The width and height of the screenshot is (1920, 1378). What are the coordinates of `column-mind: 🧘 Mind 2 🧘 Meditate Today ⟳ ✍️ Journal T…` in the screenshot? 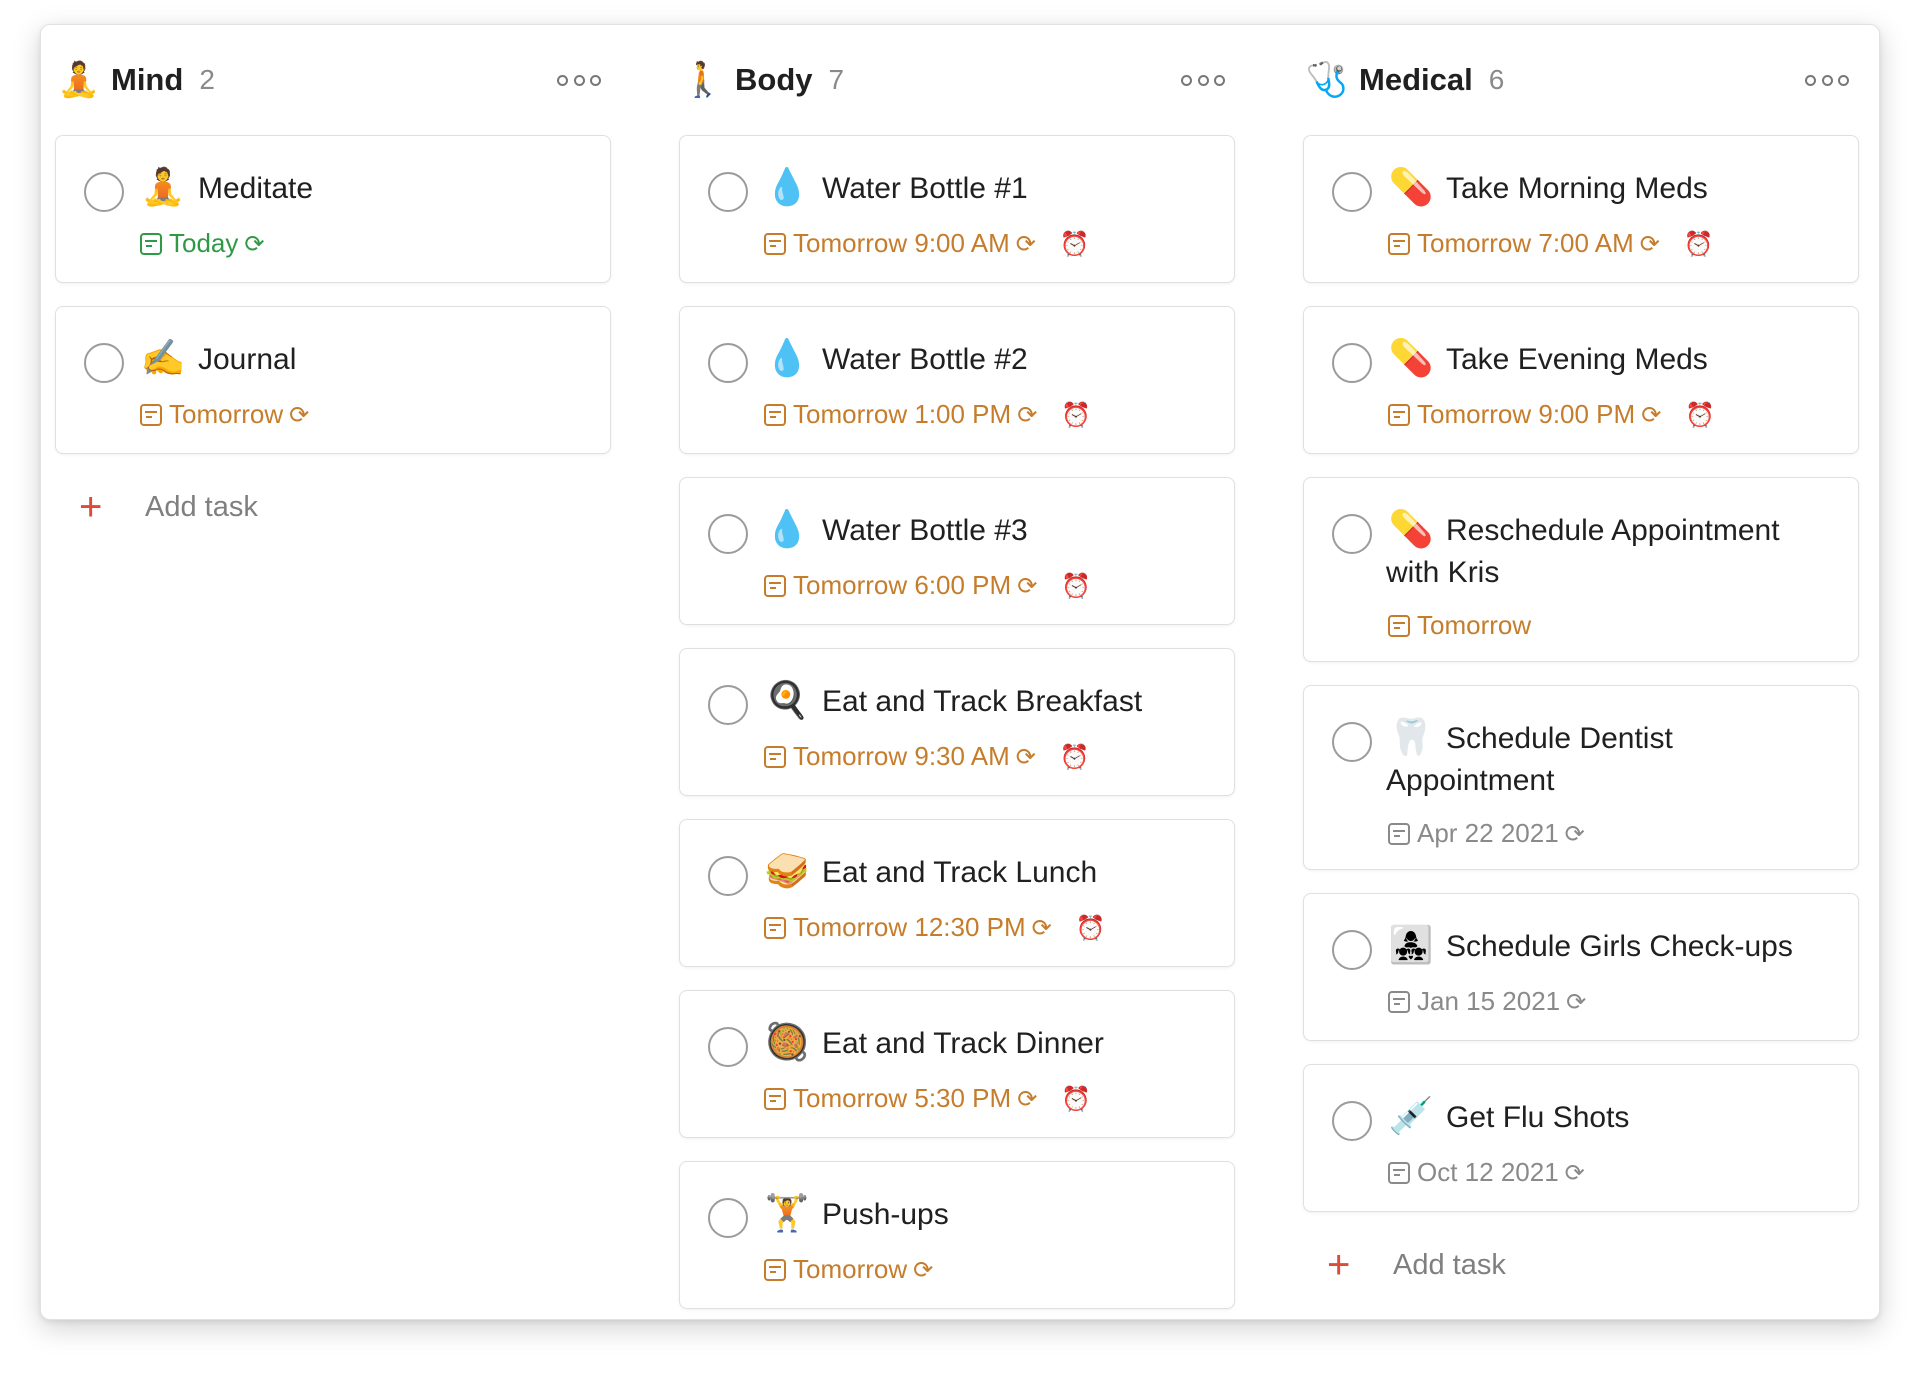 It's located at (333, 281).